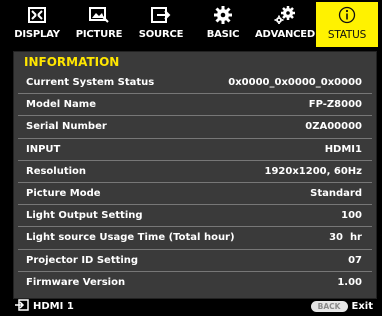 This screenshot has height=316, width=382. What do you see at coordinates (295, 83) in the screenshot?
I see `row-value: 0x0000_0x0000_0x0000` at bounding box center [295, 83].